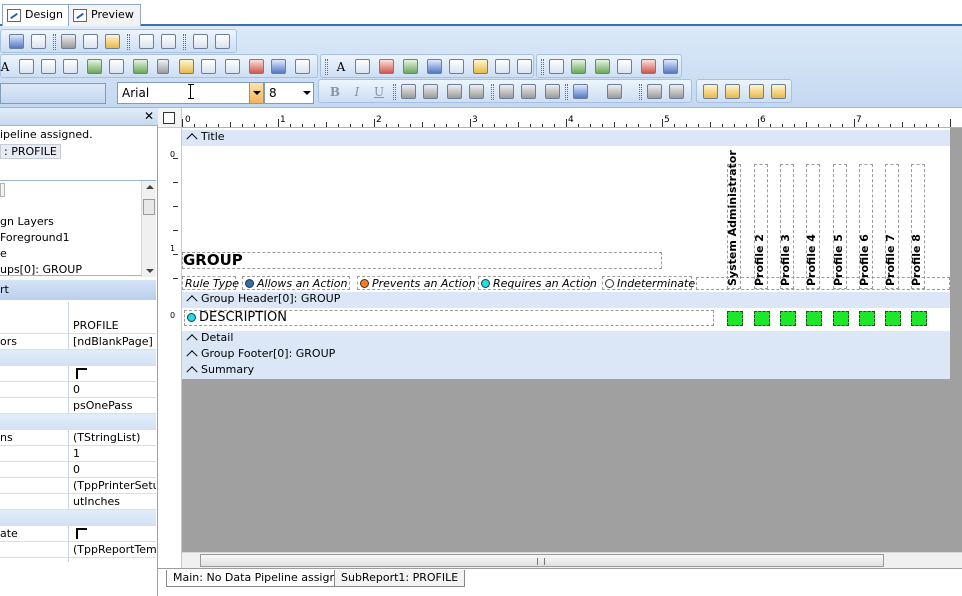 This screenshot has width=962, height=596. Describe the element at coordinates (528, 91) in the screenshot. I see `valign-middle-icon` at that location.